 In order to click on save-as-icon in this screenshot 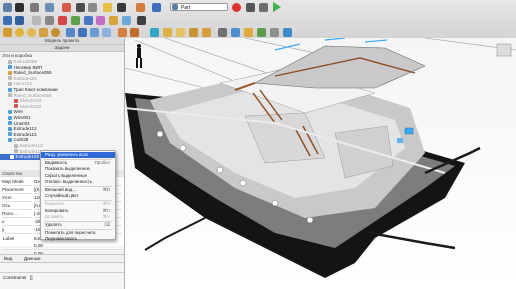, I will do `click(49, 7)`.